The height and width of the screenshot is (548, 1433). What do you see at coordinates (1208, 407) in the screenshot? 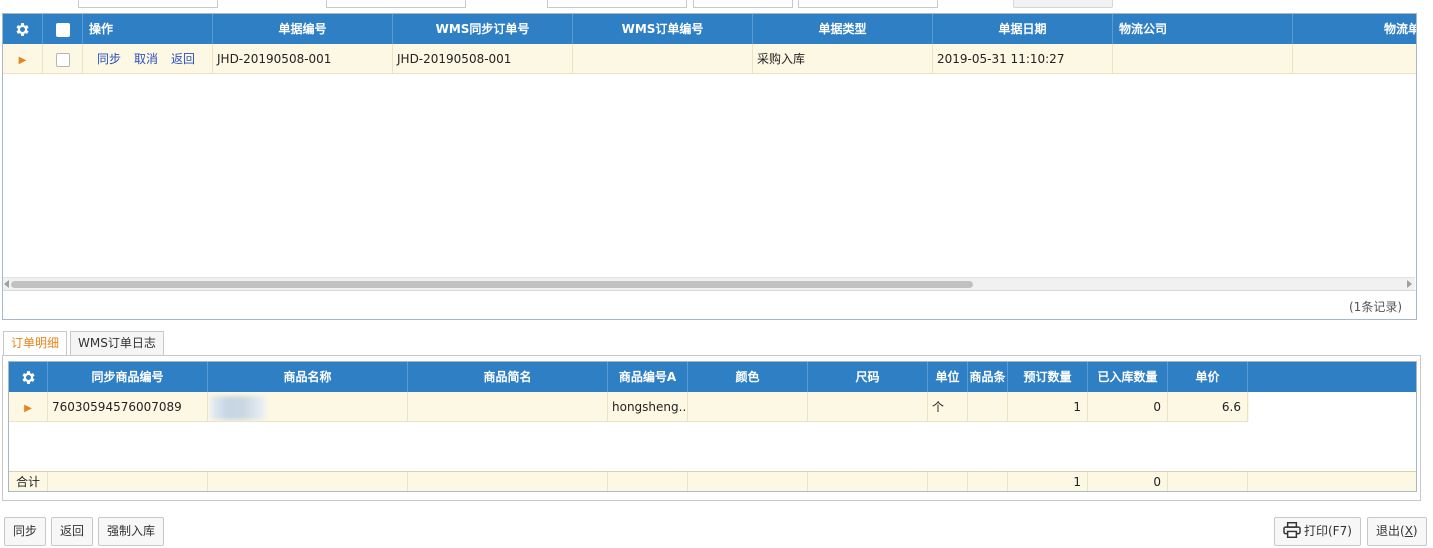
I see `cell-price: 6.6` at bounding box center [1208, 407].